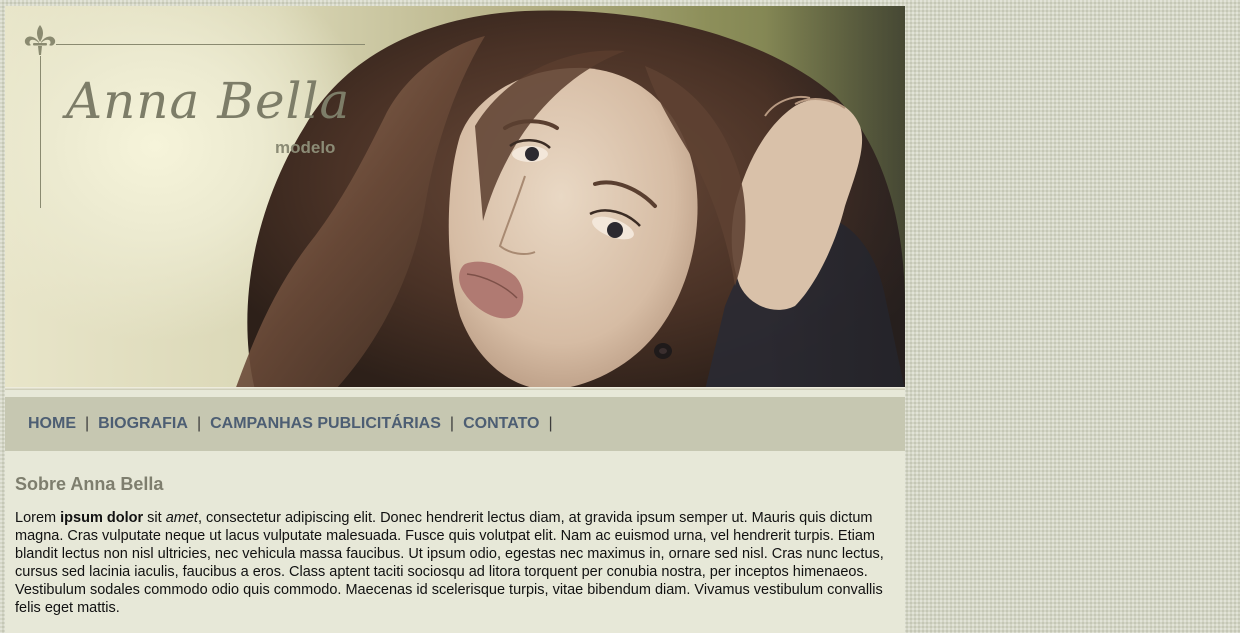 Image resolution: width=1240 pixels, height=633 pixels. What do you see at coordinates (40, 40) in the screenshot?
I see `fleur-de-lis-icon` at bounding box center [40, 40].